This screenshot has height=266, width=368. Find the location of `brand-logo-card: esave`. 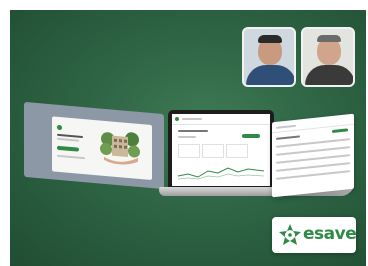

brand-logo-card: esave is located at coordinates (314, 235).